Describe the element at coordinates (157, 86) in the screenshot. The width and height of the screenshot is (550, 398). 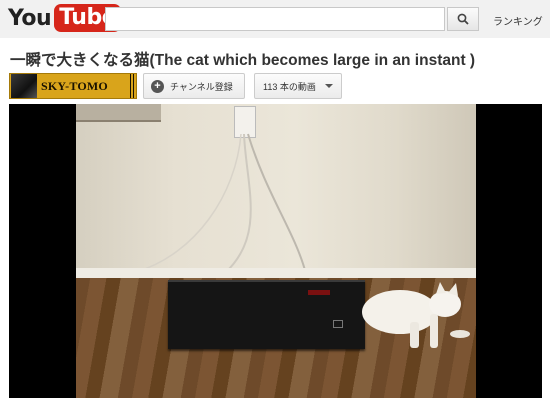
I see `plus-icon: +` at that location.